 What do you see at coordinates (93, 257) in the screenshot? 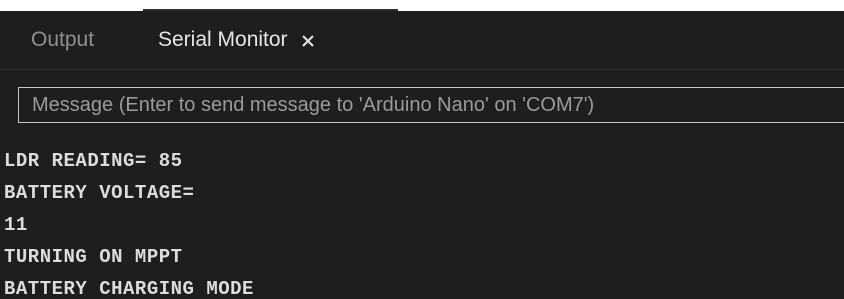
I see `output-line: TURNING ON MPPT` at bounding box center [93, 257].